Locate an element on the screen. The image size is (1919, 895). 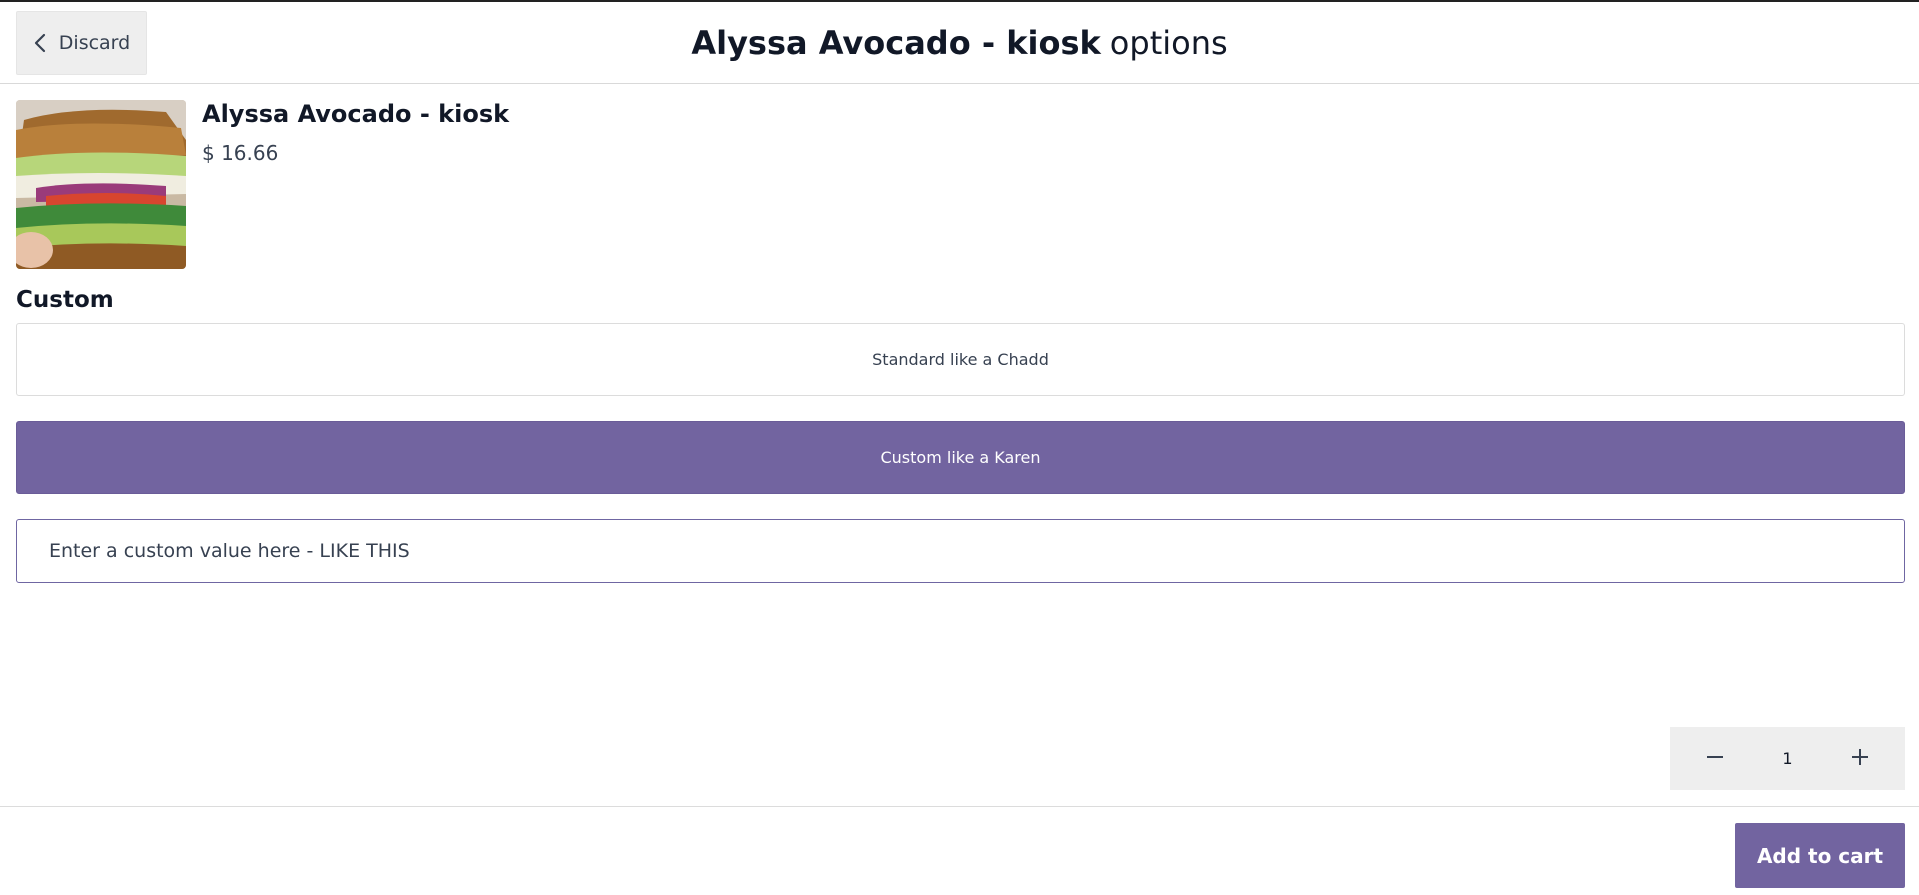
option-standard-button: Standard like a Chadd is located at coordinates (960, 359).